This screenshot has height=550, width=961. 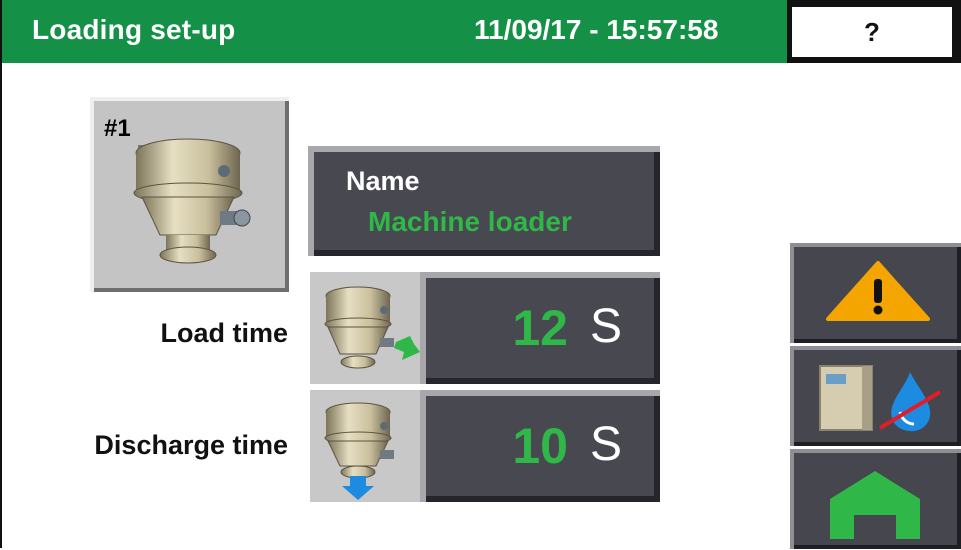 What do you see at coordinates (224, 333) in the screenshot?
I see `load-time-label: Load time` at bounding box center [224, 333].